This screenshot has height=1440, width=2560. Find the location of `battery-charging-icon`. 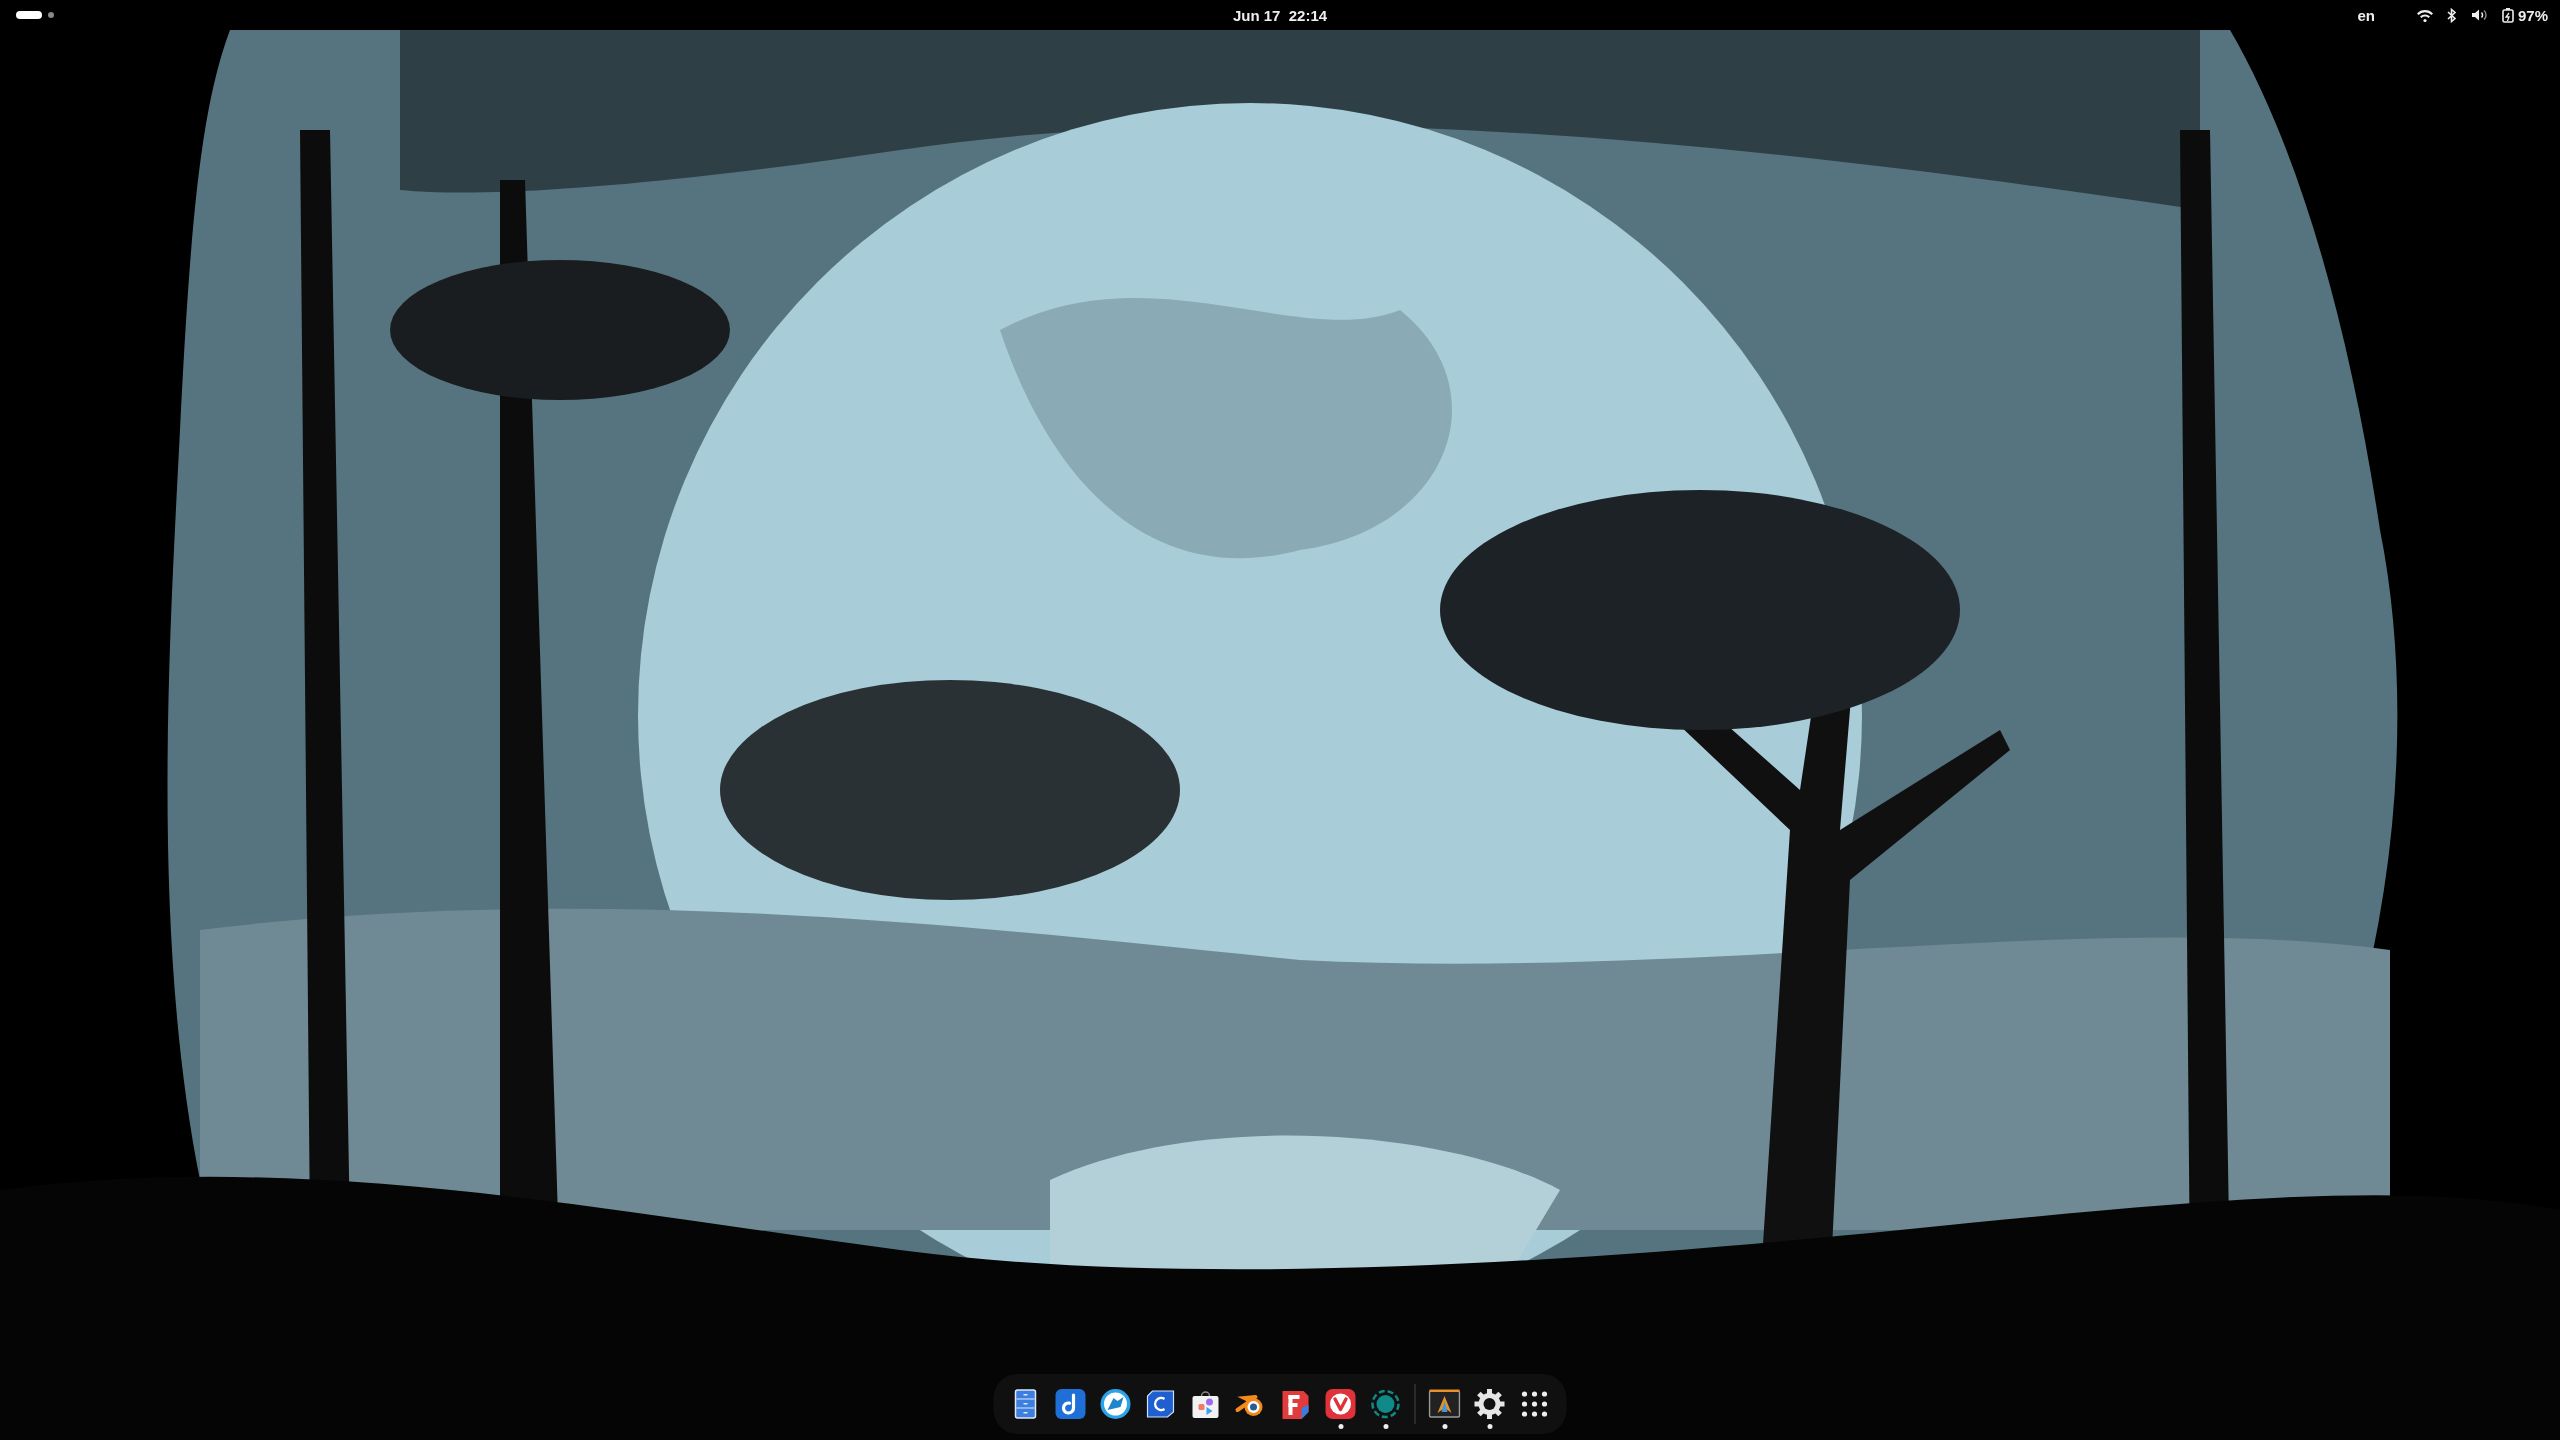

battery-charging-icon is located at coordinates (2507, 15).